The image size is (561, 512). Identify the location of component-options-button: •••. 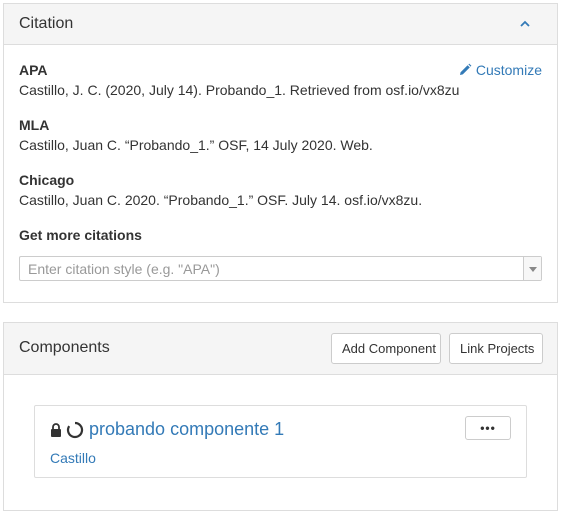
(488, 428).